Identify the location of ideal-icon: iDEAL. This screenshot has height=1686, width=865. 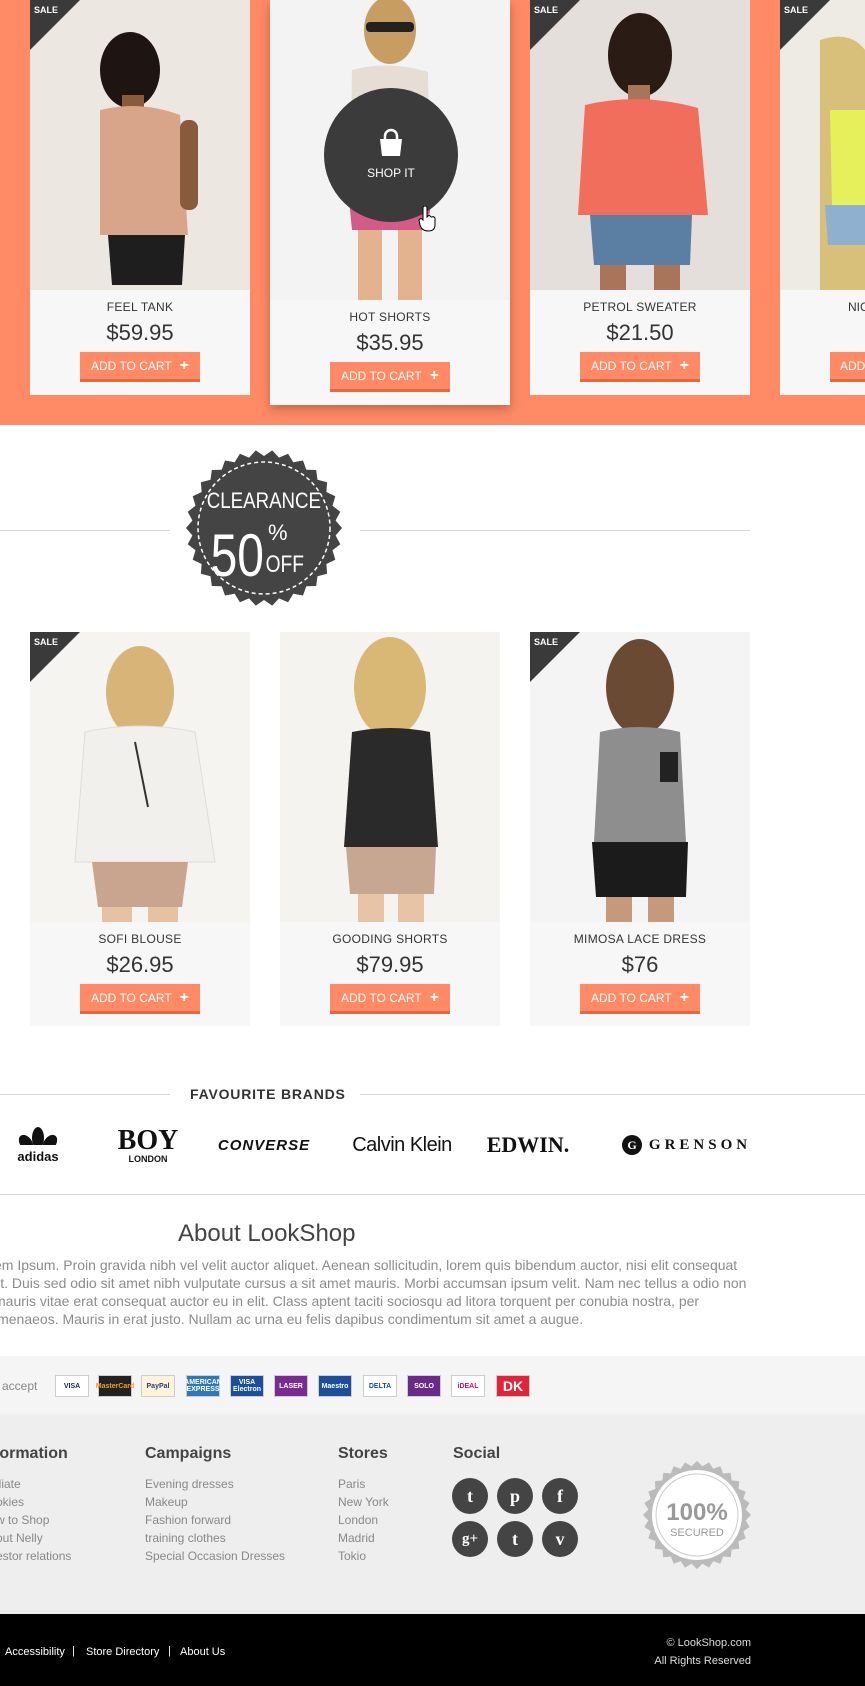
(468, 1386).